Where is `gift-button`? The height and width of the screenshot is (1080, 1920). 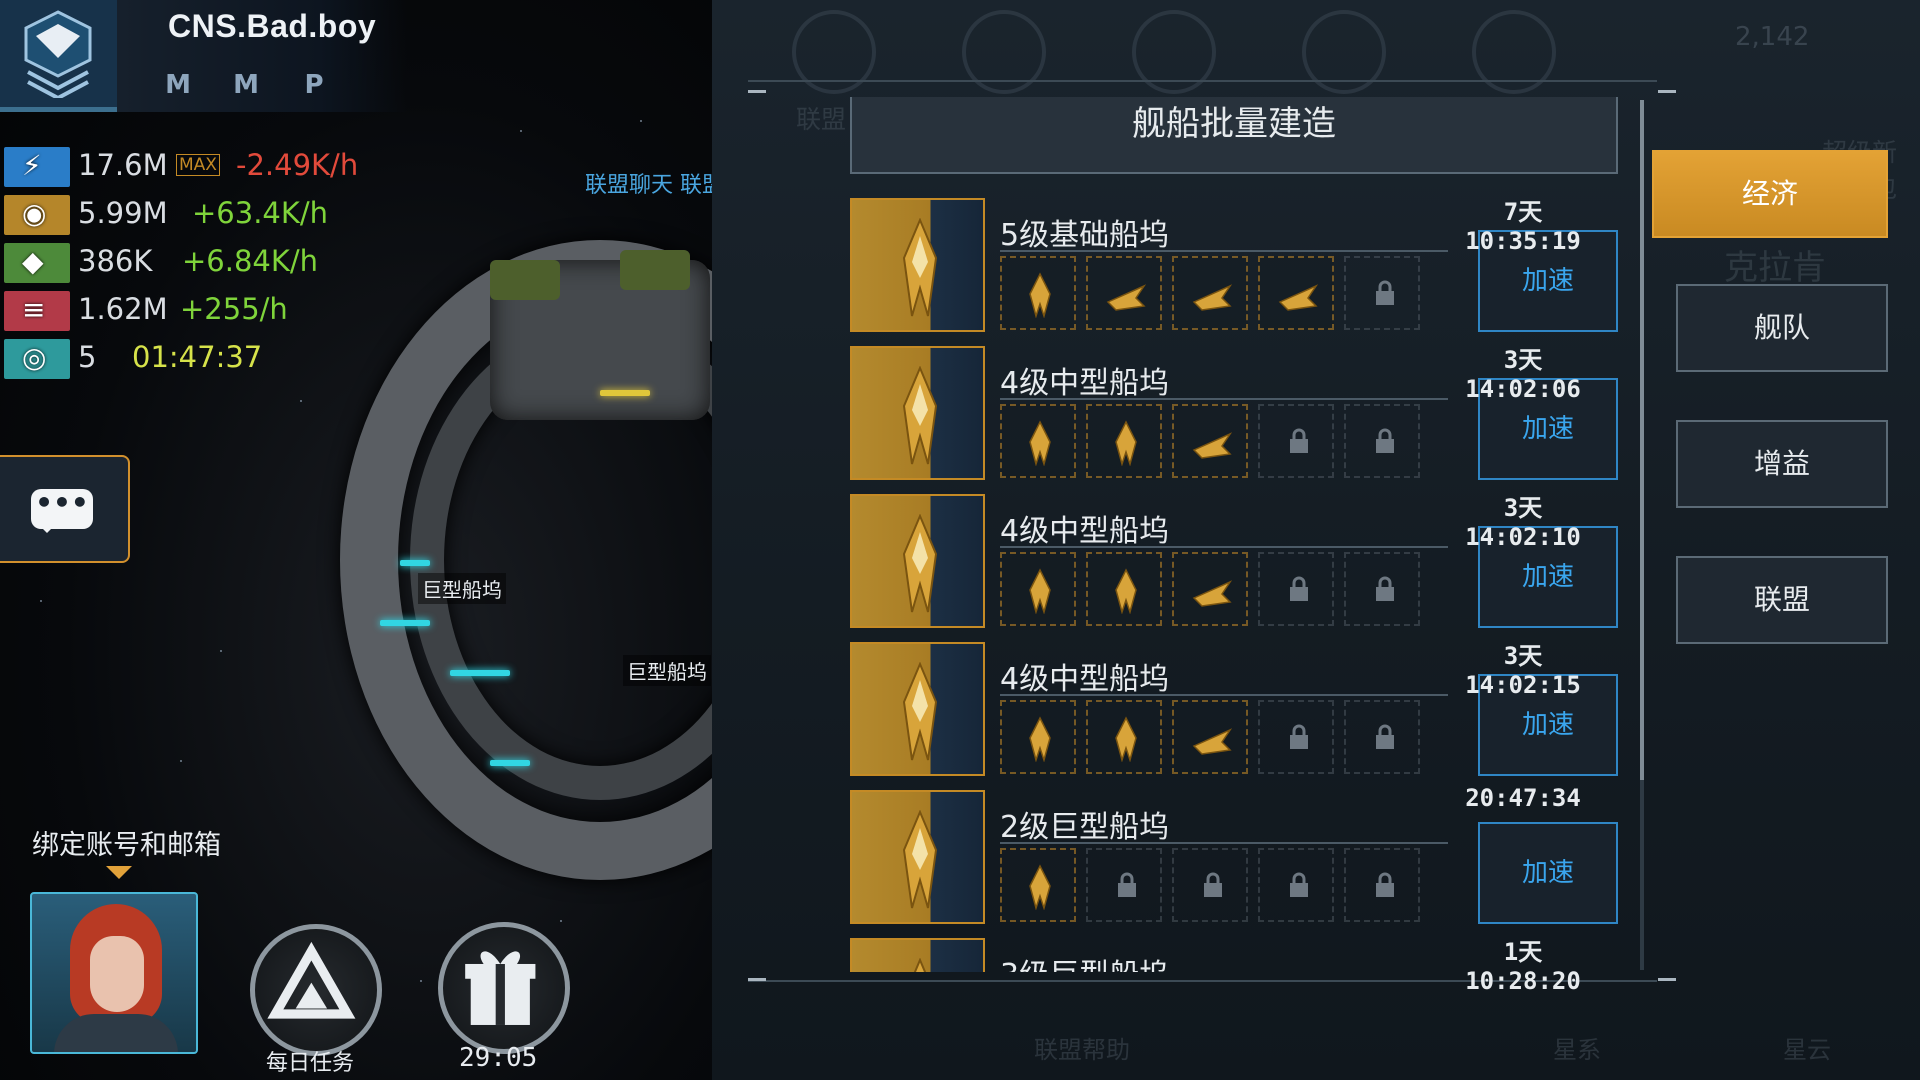
gift-button is located at coordinates (504, 988).